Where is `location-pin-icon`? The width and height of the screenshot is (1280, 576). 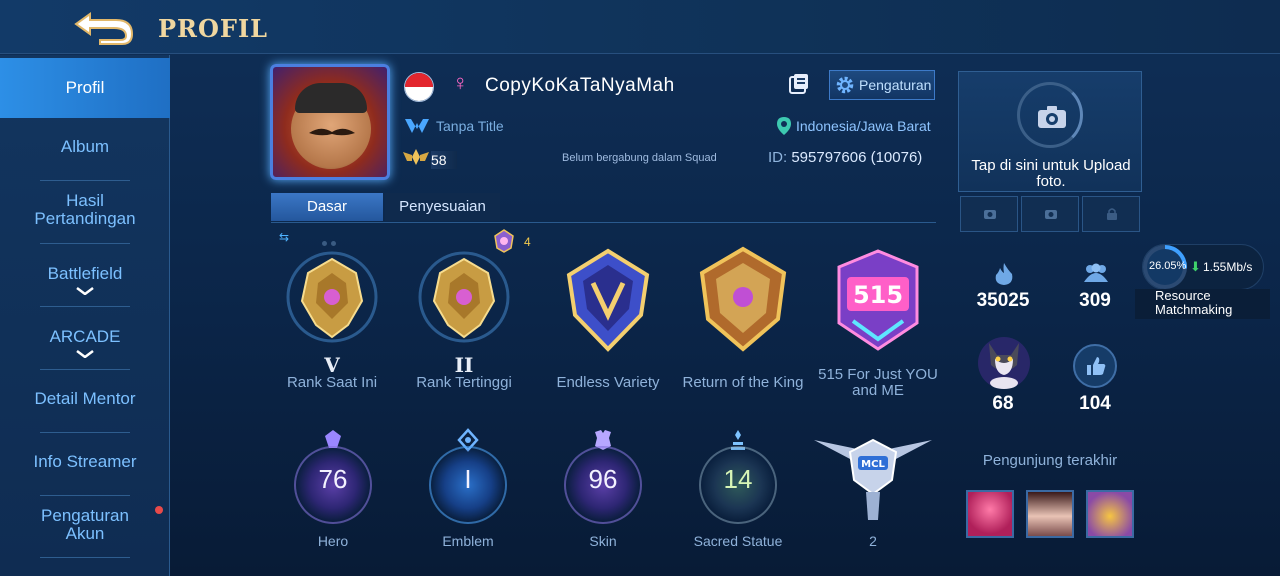
location-pin-icon is located at coordinates (784, 126).